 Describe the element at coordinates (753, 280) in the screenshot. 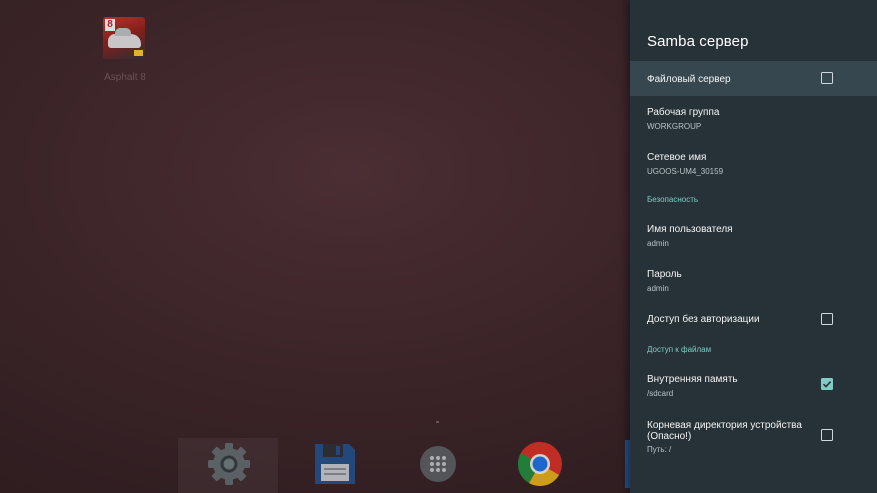

I see `password-row: Пароль admin` at that location.